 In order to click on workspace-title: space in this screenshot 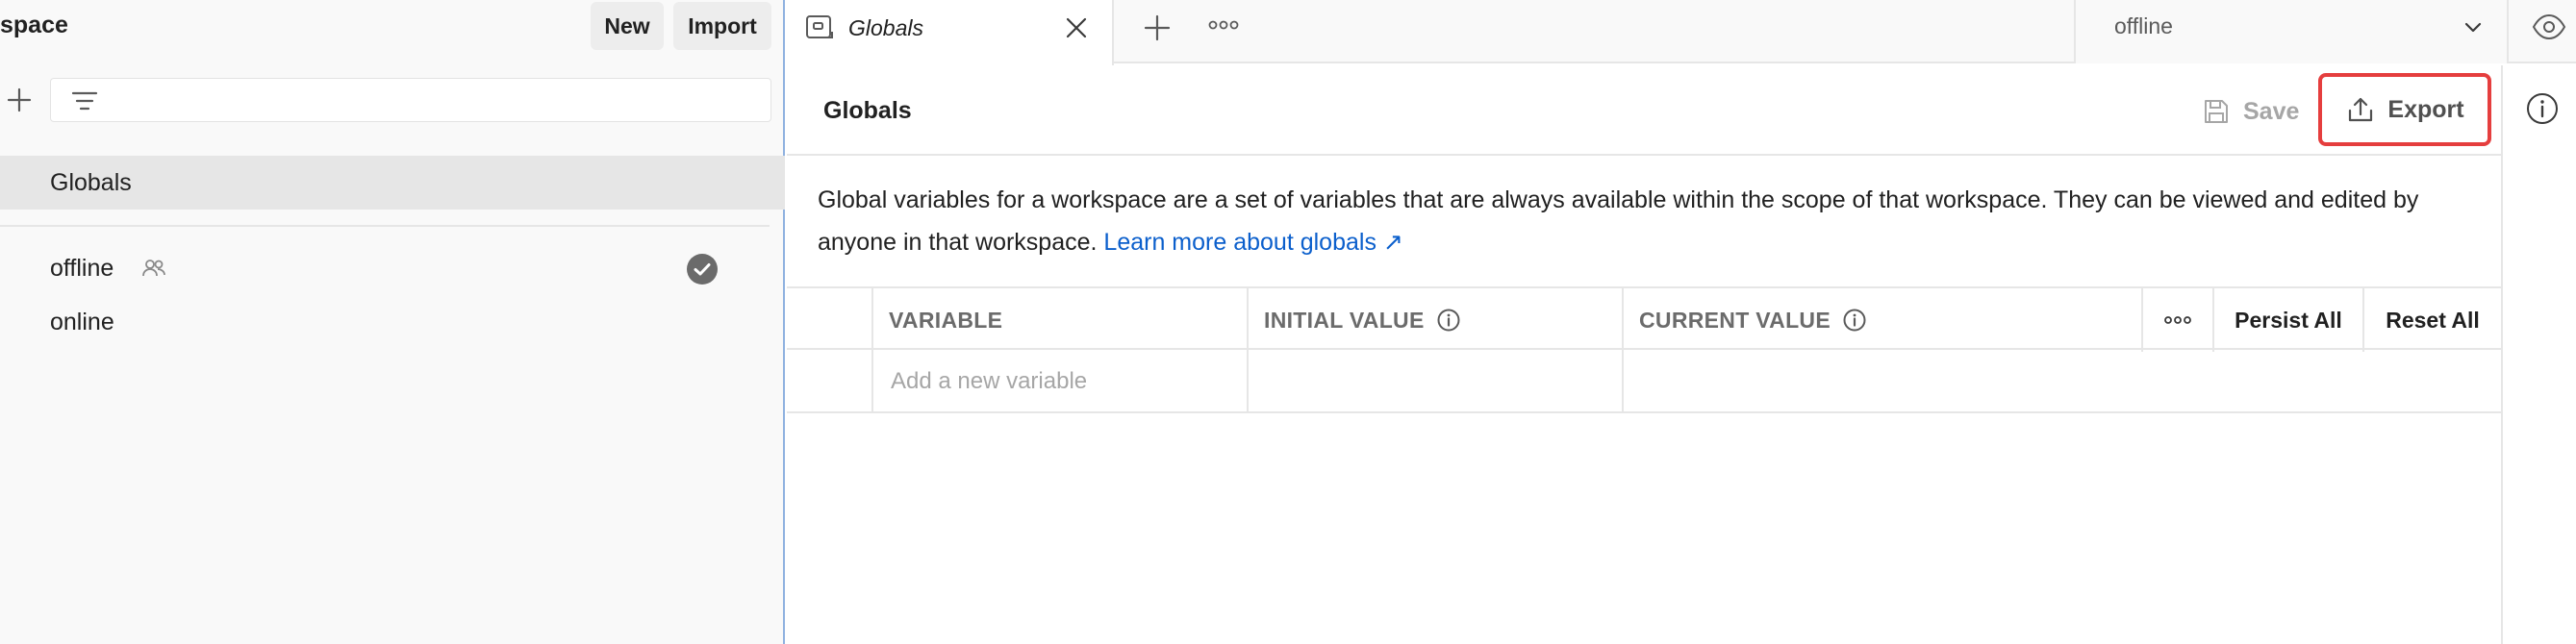, I will do `click(34, 25)`.